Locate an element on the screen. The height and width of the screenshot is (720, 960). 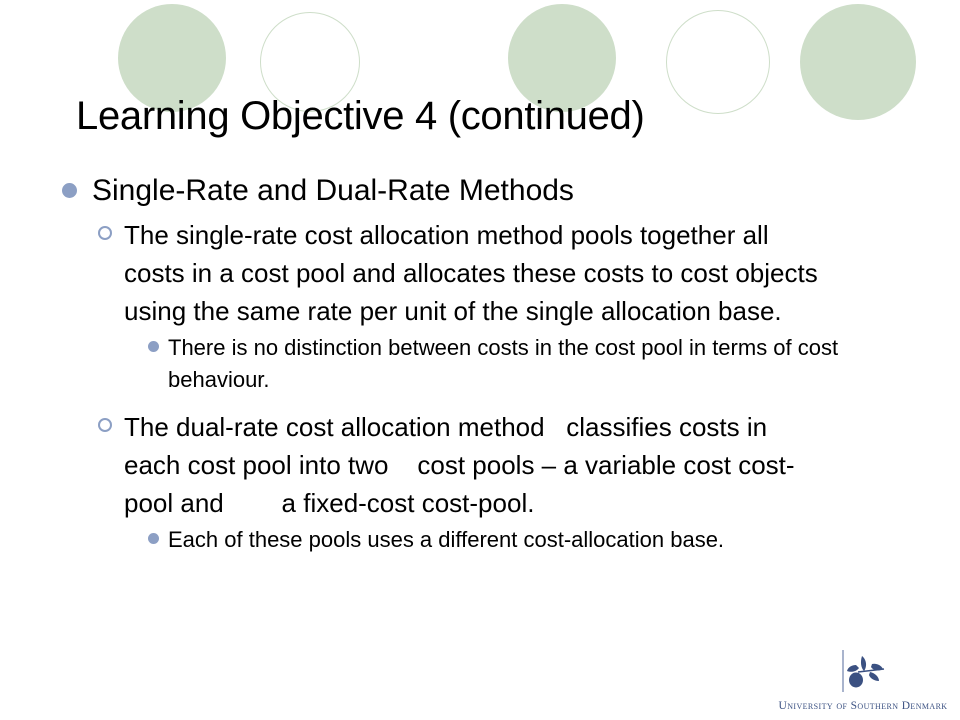
university-logo: University of Southern Denmark is located at coordinates (863, 681).